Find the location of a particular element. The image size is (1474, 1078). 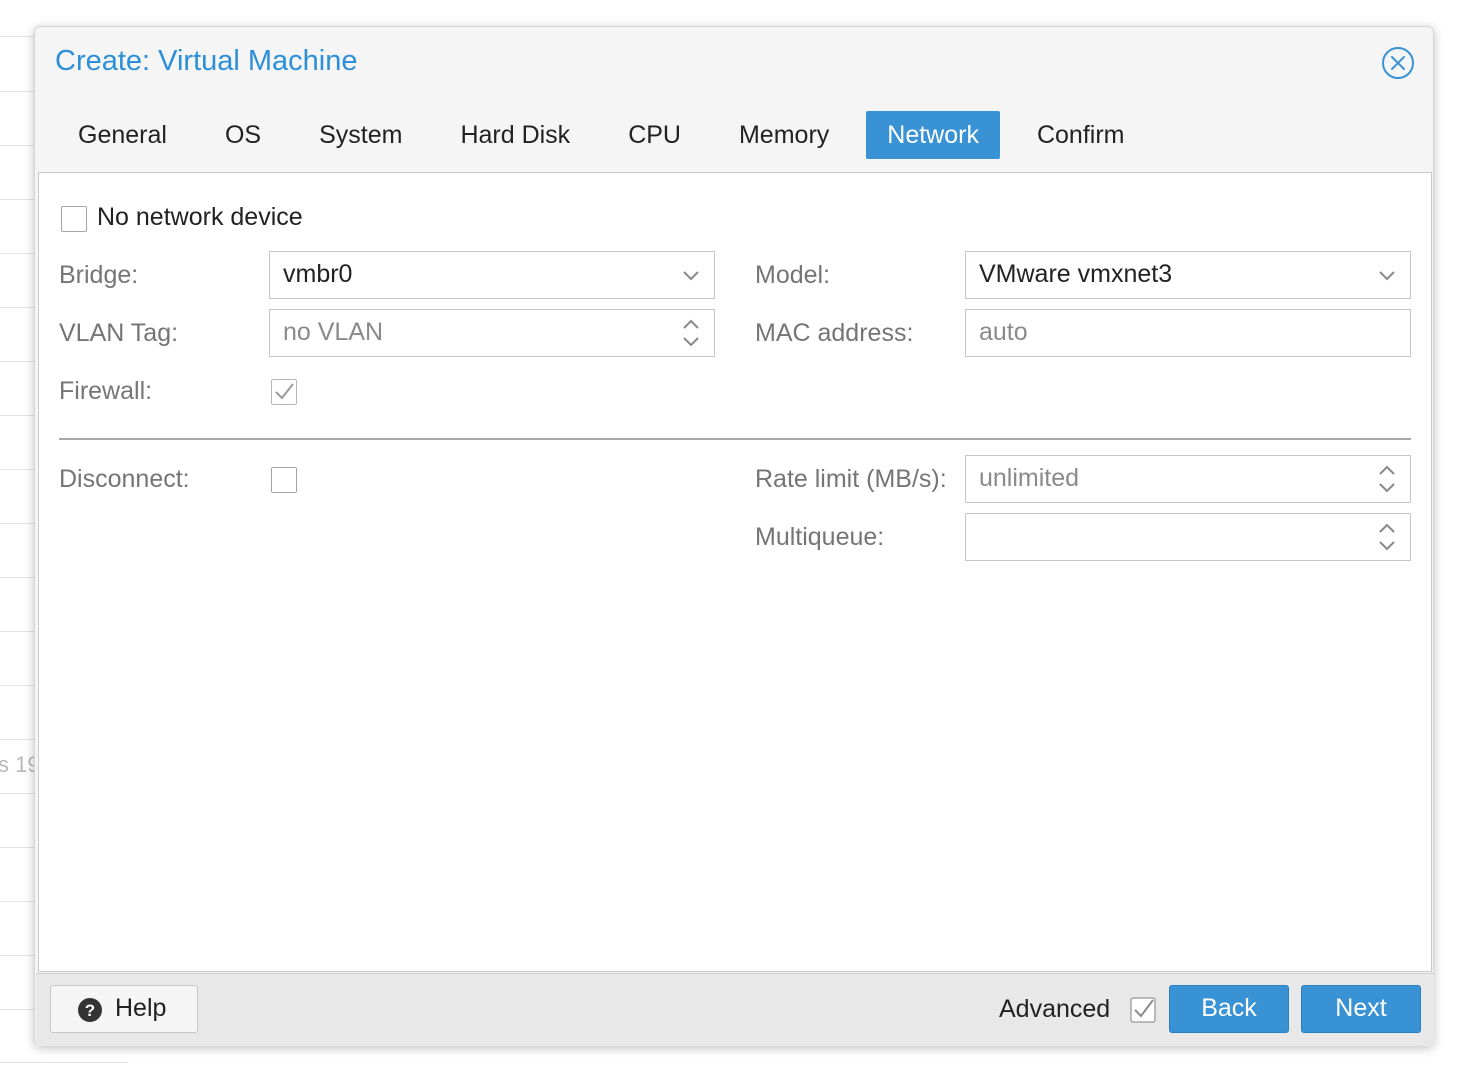

firewall-checkbox is located at coordinates (284, 392).